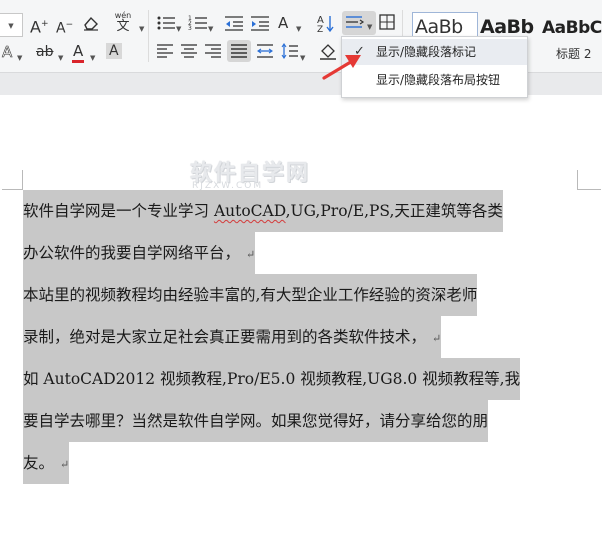  I want to click on selected-text: 软件自学网是一个专业学习 AutoCAD,UG,Pro/E,PS,天正建筑等各类, so click(263, 211).